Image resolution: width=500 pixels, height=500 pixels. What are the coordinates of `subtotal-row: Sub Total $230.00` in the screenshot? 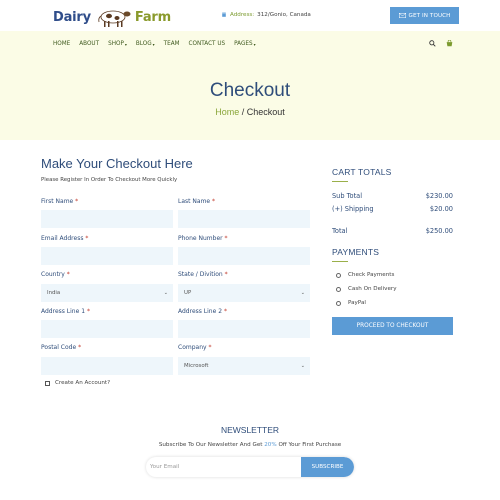 It's located at (392, 196).